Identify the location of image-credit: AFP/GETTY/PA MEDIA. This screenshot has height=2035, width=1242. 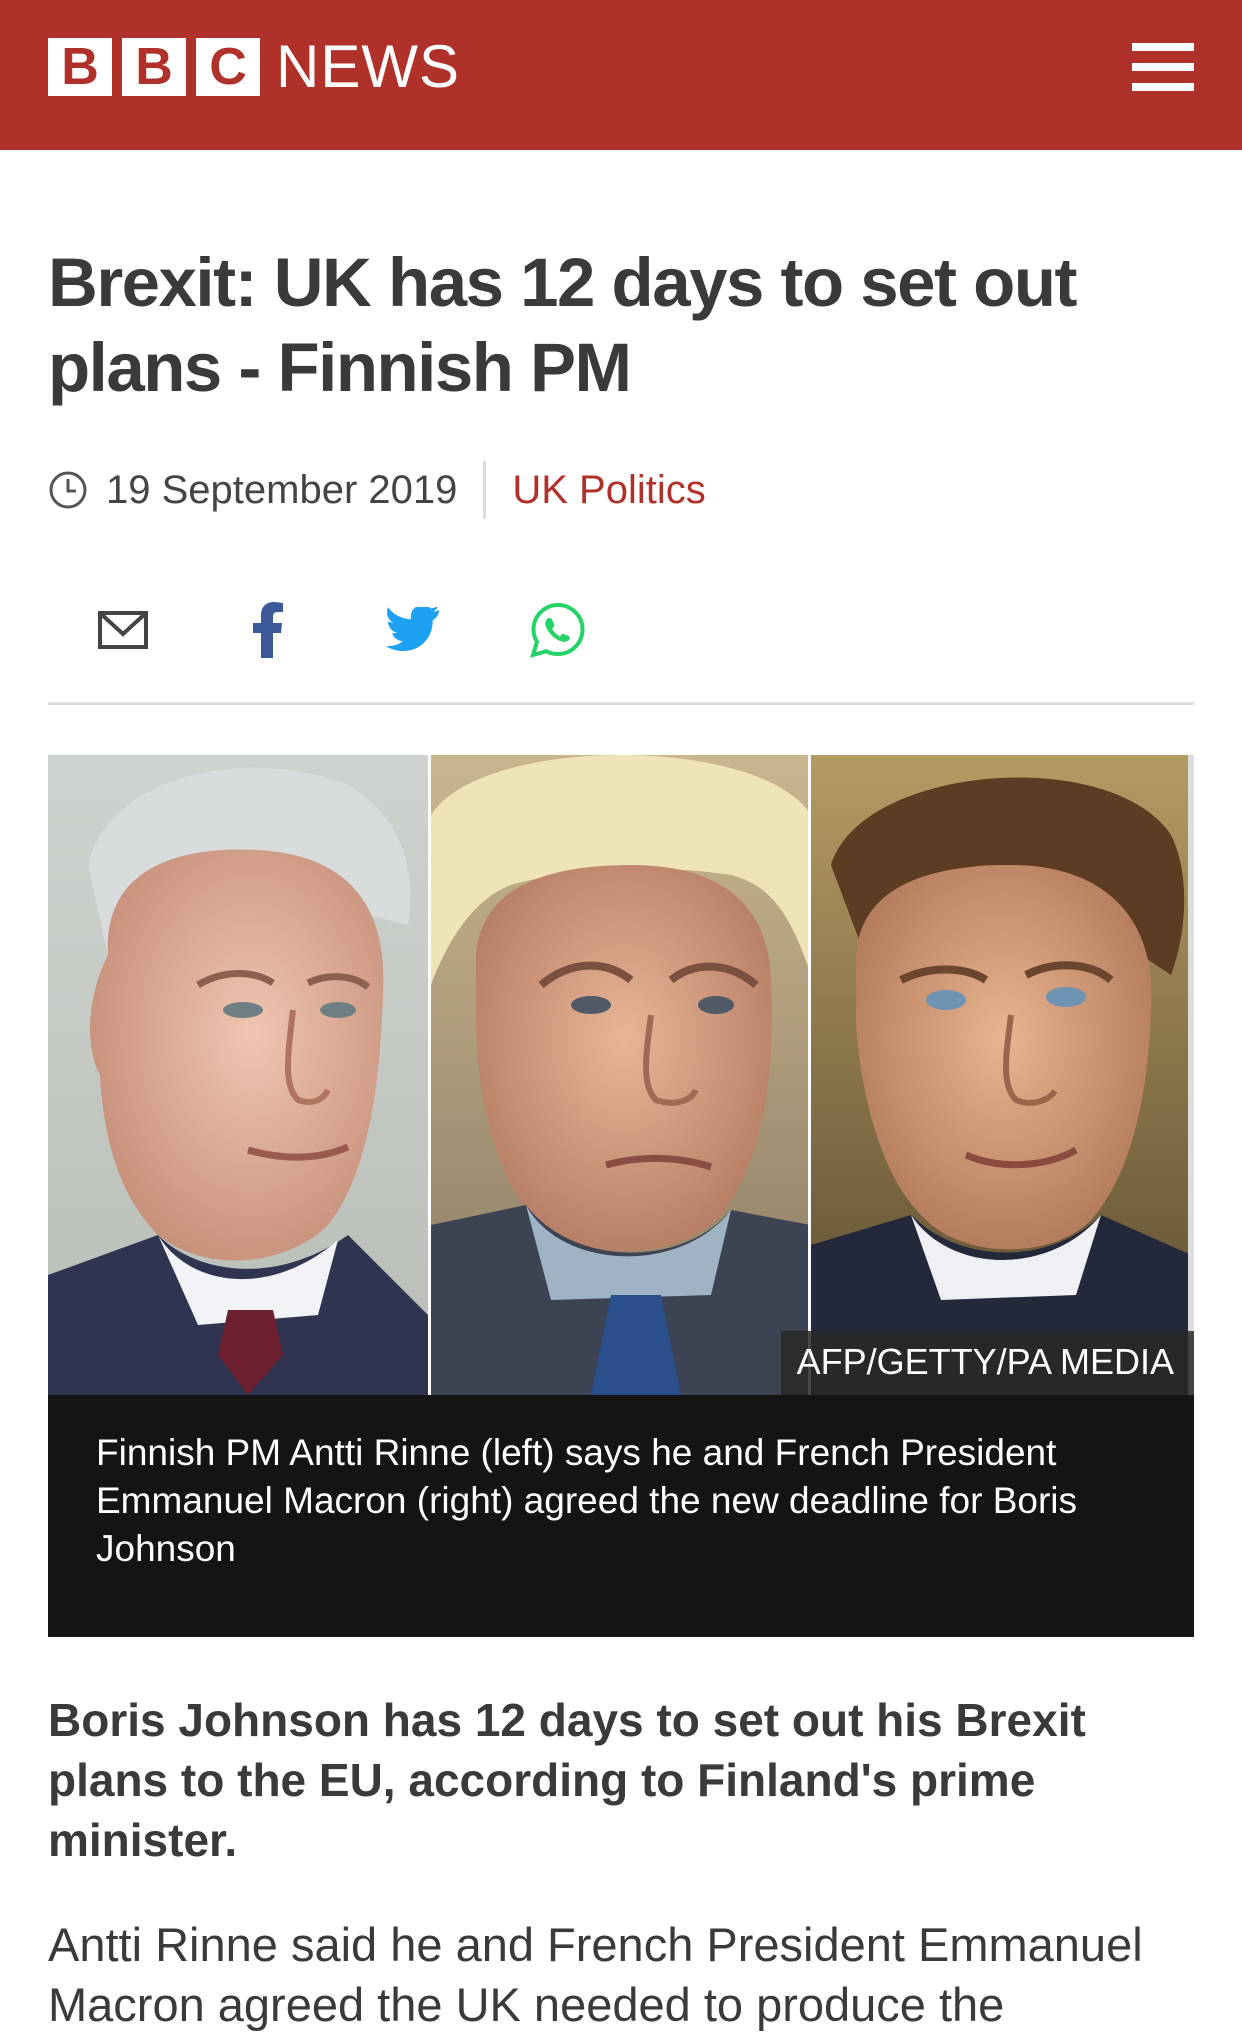
(987, 1363).